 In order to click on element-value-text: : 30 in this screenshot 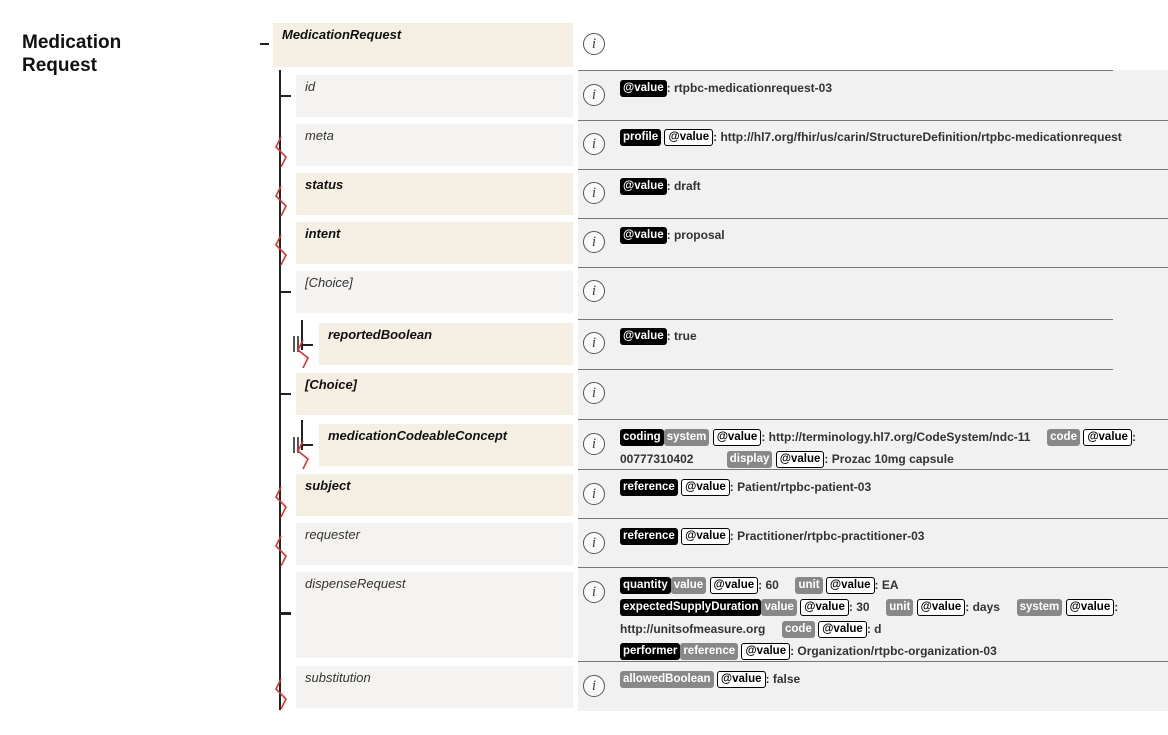, I will do `click(859, 607)`.